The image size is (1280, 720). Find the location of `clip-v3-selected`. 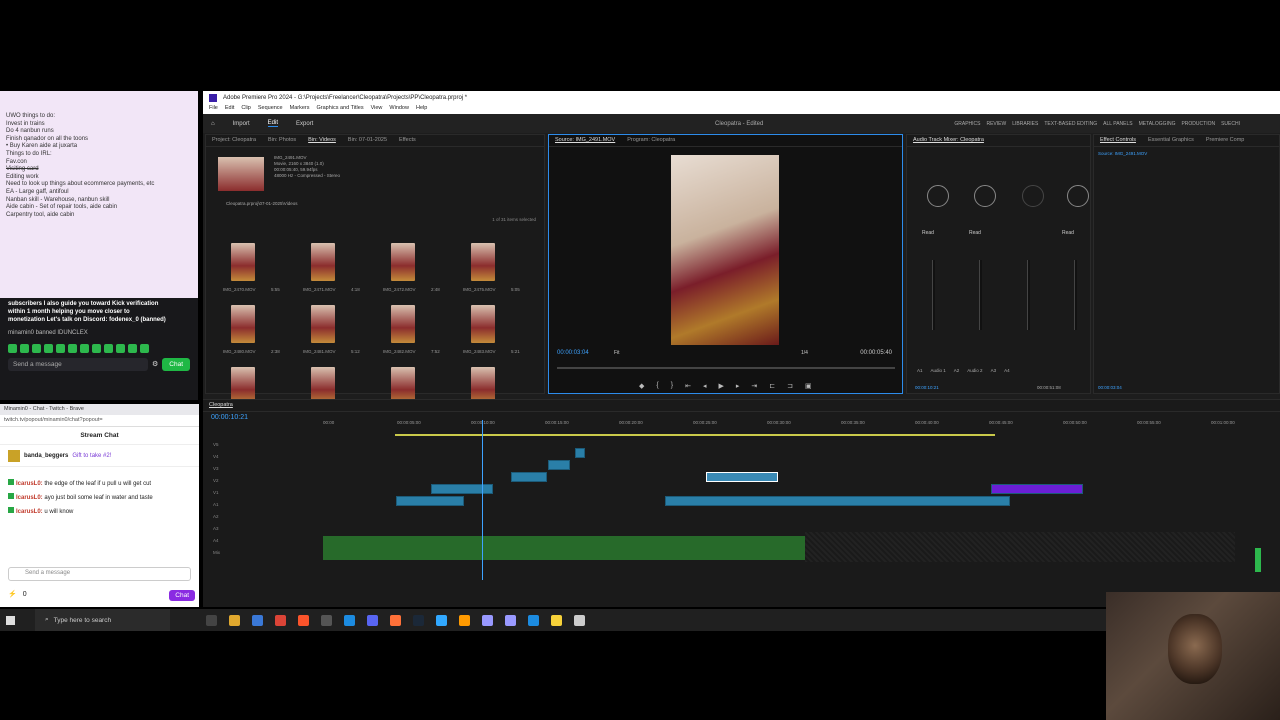

clip-v3-selected is located at coordinates (742, 477).